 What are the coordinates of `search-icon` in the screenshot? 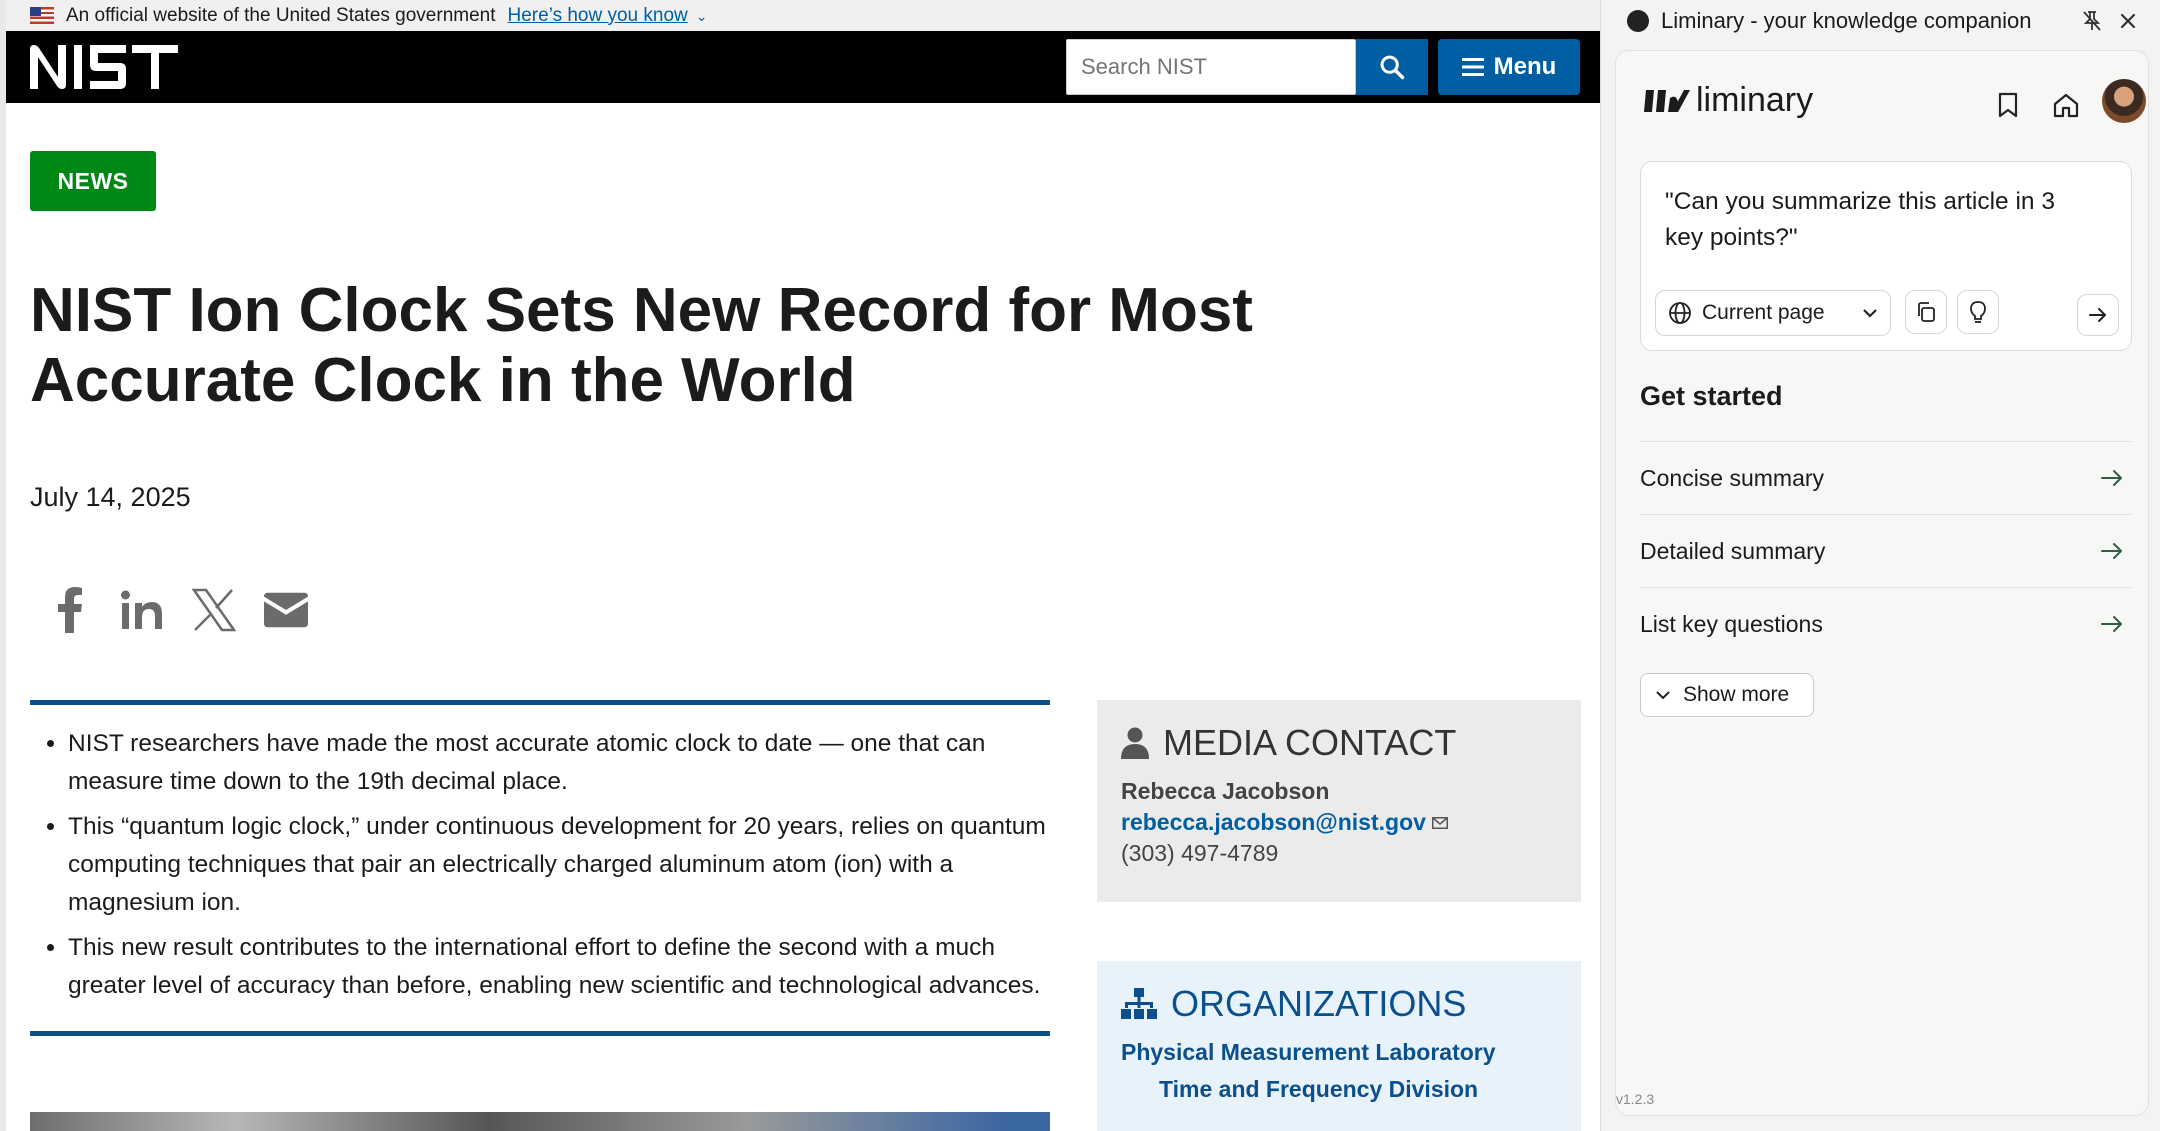 It's located at (1392, 67).